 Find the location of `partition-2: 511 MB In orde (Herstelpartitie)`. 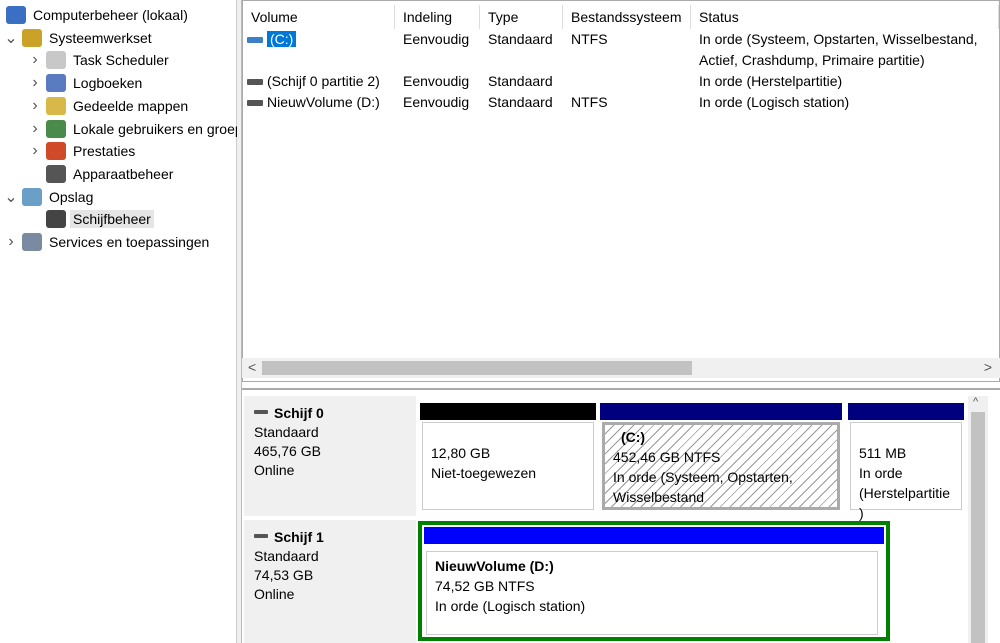

partition-2: 511 MB In orde (Herstelpartitie) is located at coordinates (906, 471).